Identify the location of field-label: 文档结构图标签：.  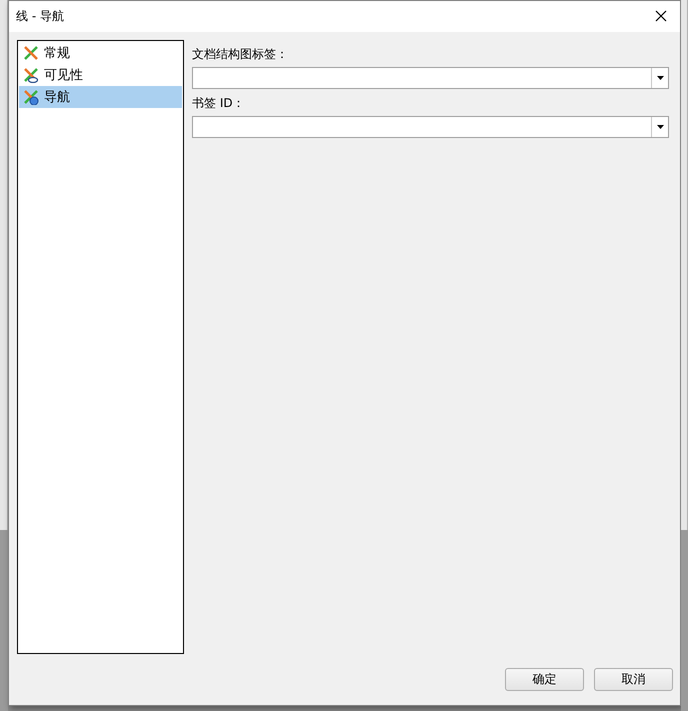
(240, 54).